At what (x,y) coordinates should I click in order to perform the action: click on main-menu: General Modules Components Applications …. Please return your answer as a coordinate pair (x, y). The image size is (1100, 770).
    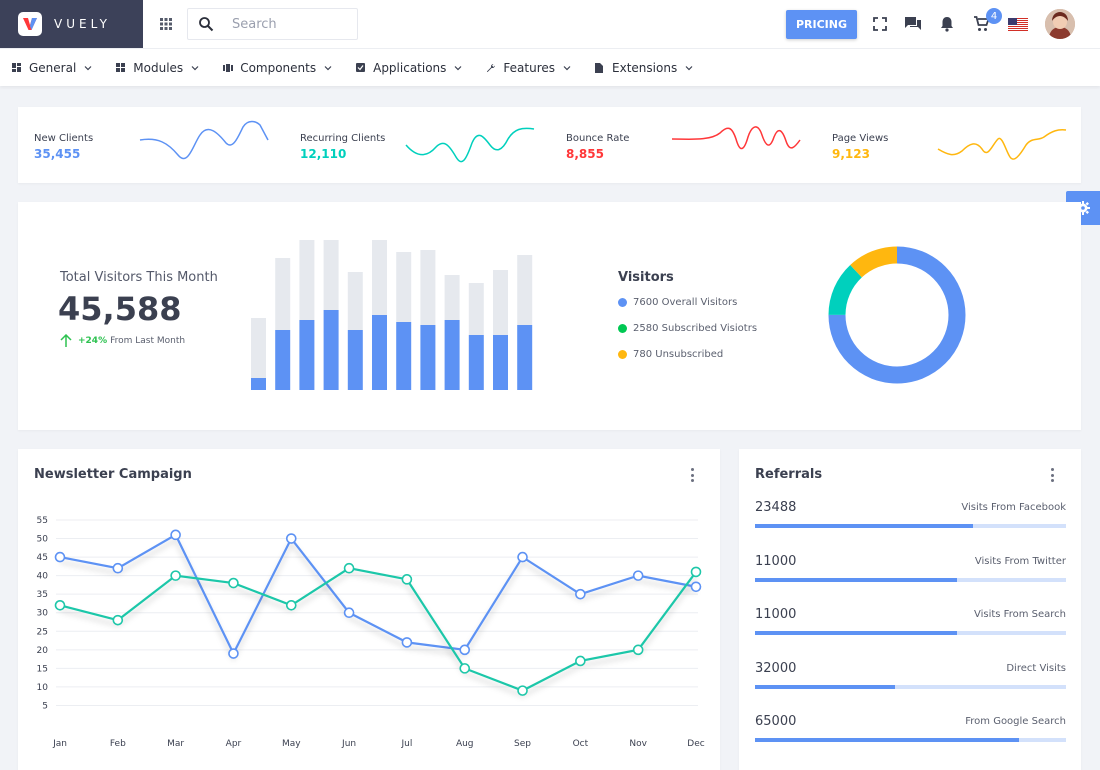
    Looking at the image, I should click on (550, 67).